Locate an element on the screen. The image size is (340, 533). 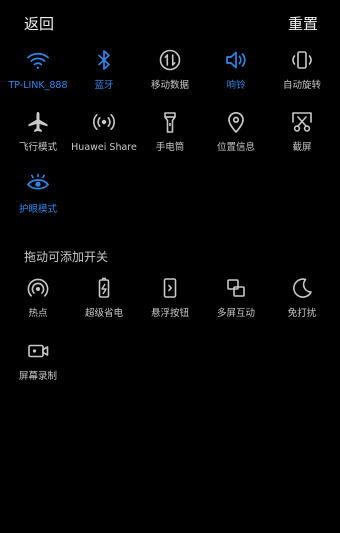
tile-label: 位置信息 is located at coordinates (235, 147).